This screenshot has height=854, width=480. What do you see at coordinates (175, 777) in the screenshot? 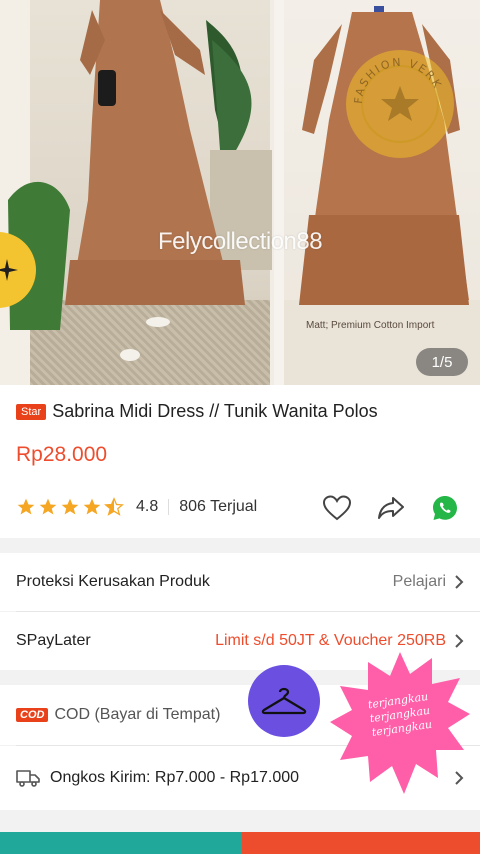
I see `shipping-cost: Ongkos Kirim: Rp7.000 - Rp17.000` at bounding box center [175, 777].